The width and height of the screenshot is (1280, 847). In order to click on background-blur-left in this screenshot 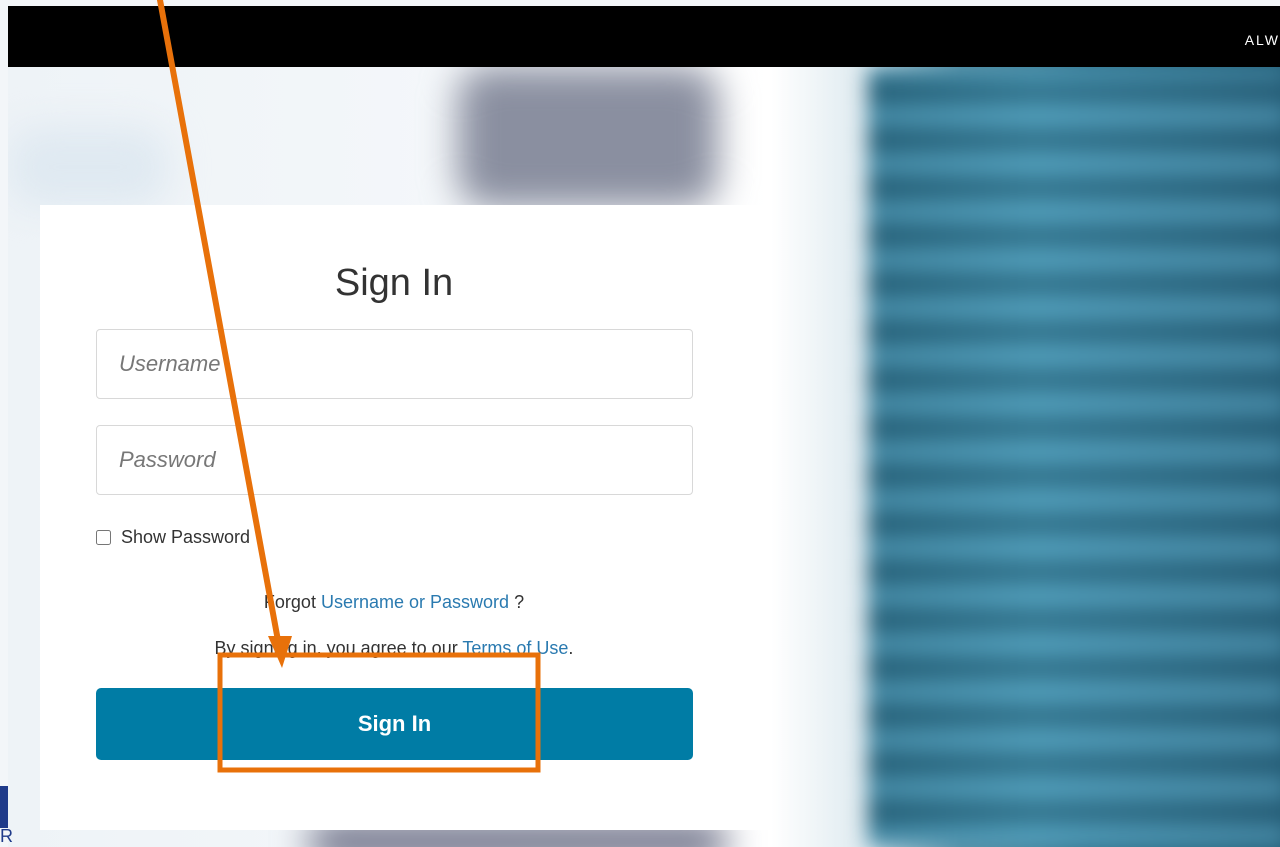, I will do `click(88, 167)`.